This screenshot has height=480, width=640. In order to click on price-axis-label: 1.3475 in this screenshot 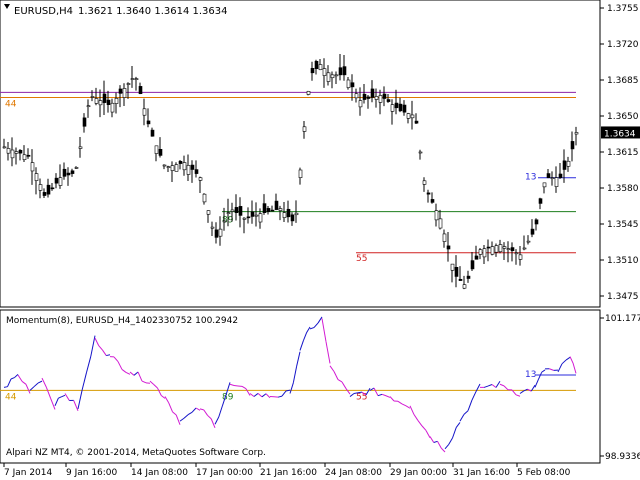, I will do `click(623, 297)`.